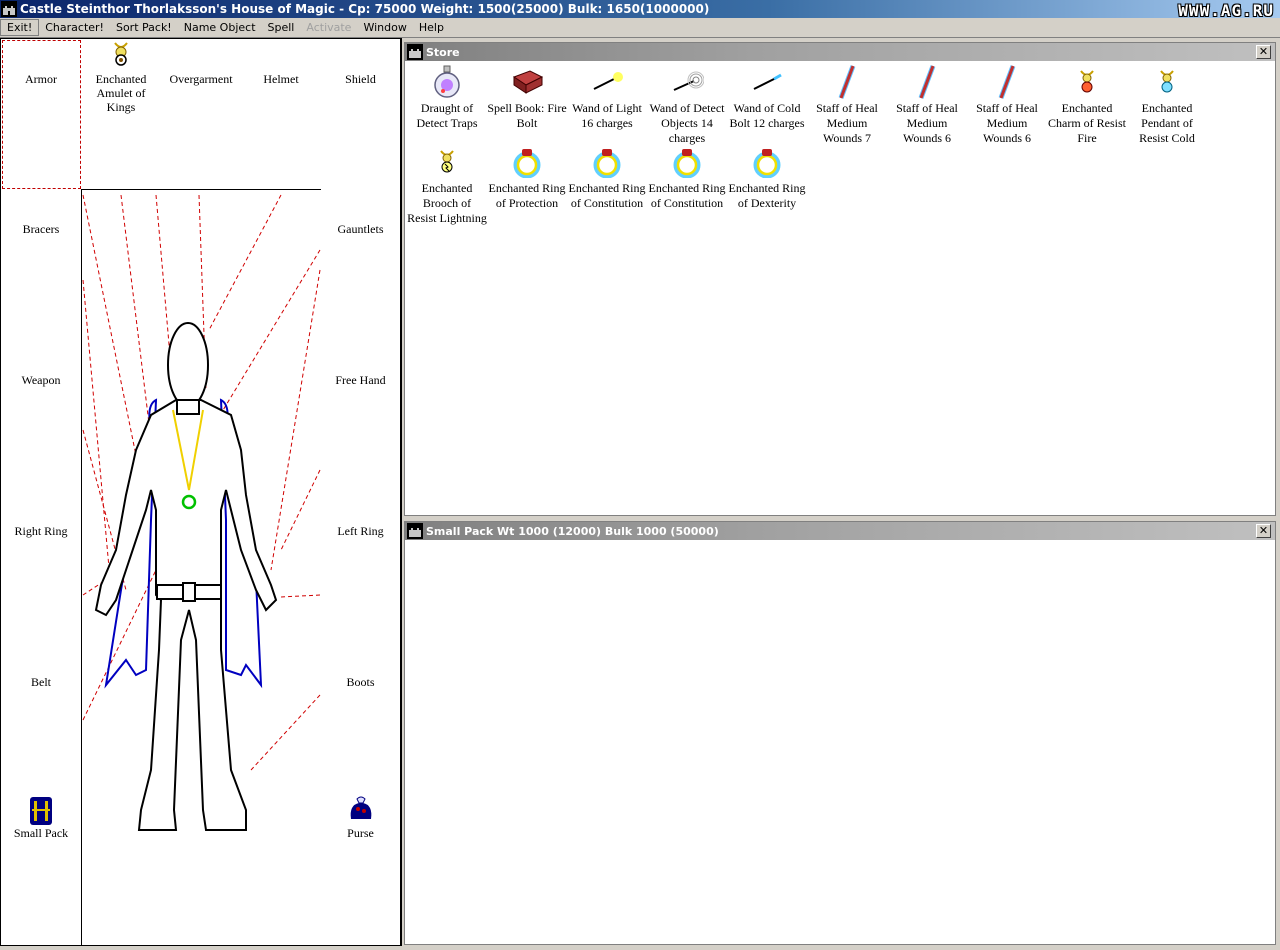  What do you see at coordinates (121, 54) in the screenshot?
I see `amulet-icon` at bounding box center [121, 54].